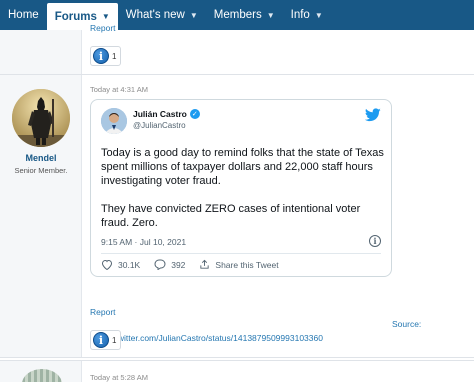 The height and width of the screenshot is (382, 474). What do you see at coordinates (197, 264) in the screenshot?
I see `tweet-actions: 30.1K 392 Share this Tweet` at bounding box center [197, 264].